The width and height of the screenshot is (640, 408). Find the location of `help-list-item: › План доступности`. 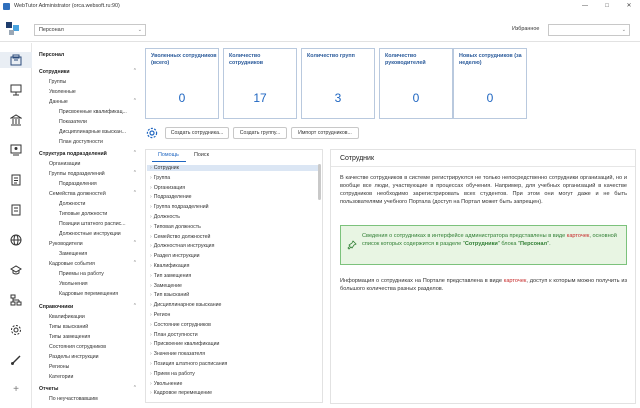

help-list-item: › План доступности is located at coordinates (174, 335).